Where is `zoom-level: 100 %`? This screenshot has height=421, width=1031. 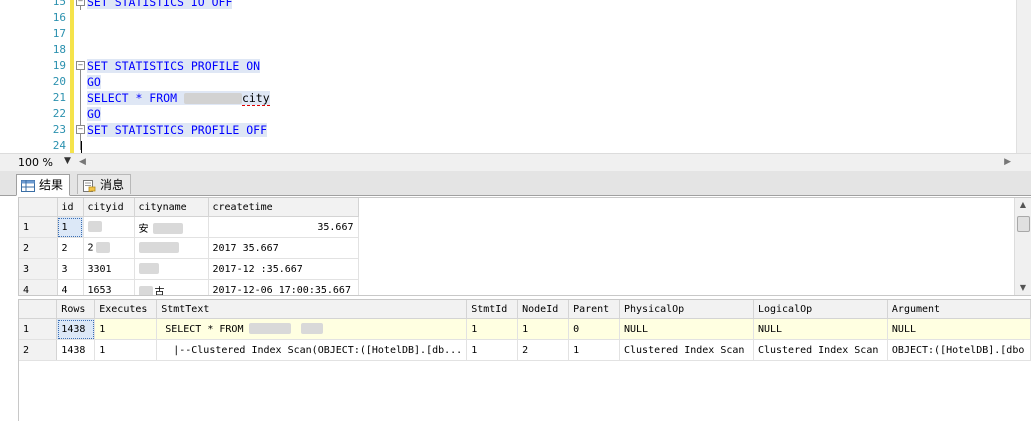 zoom-level: 100 % is located at coordinates (35, 162).